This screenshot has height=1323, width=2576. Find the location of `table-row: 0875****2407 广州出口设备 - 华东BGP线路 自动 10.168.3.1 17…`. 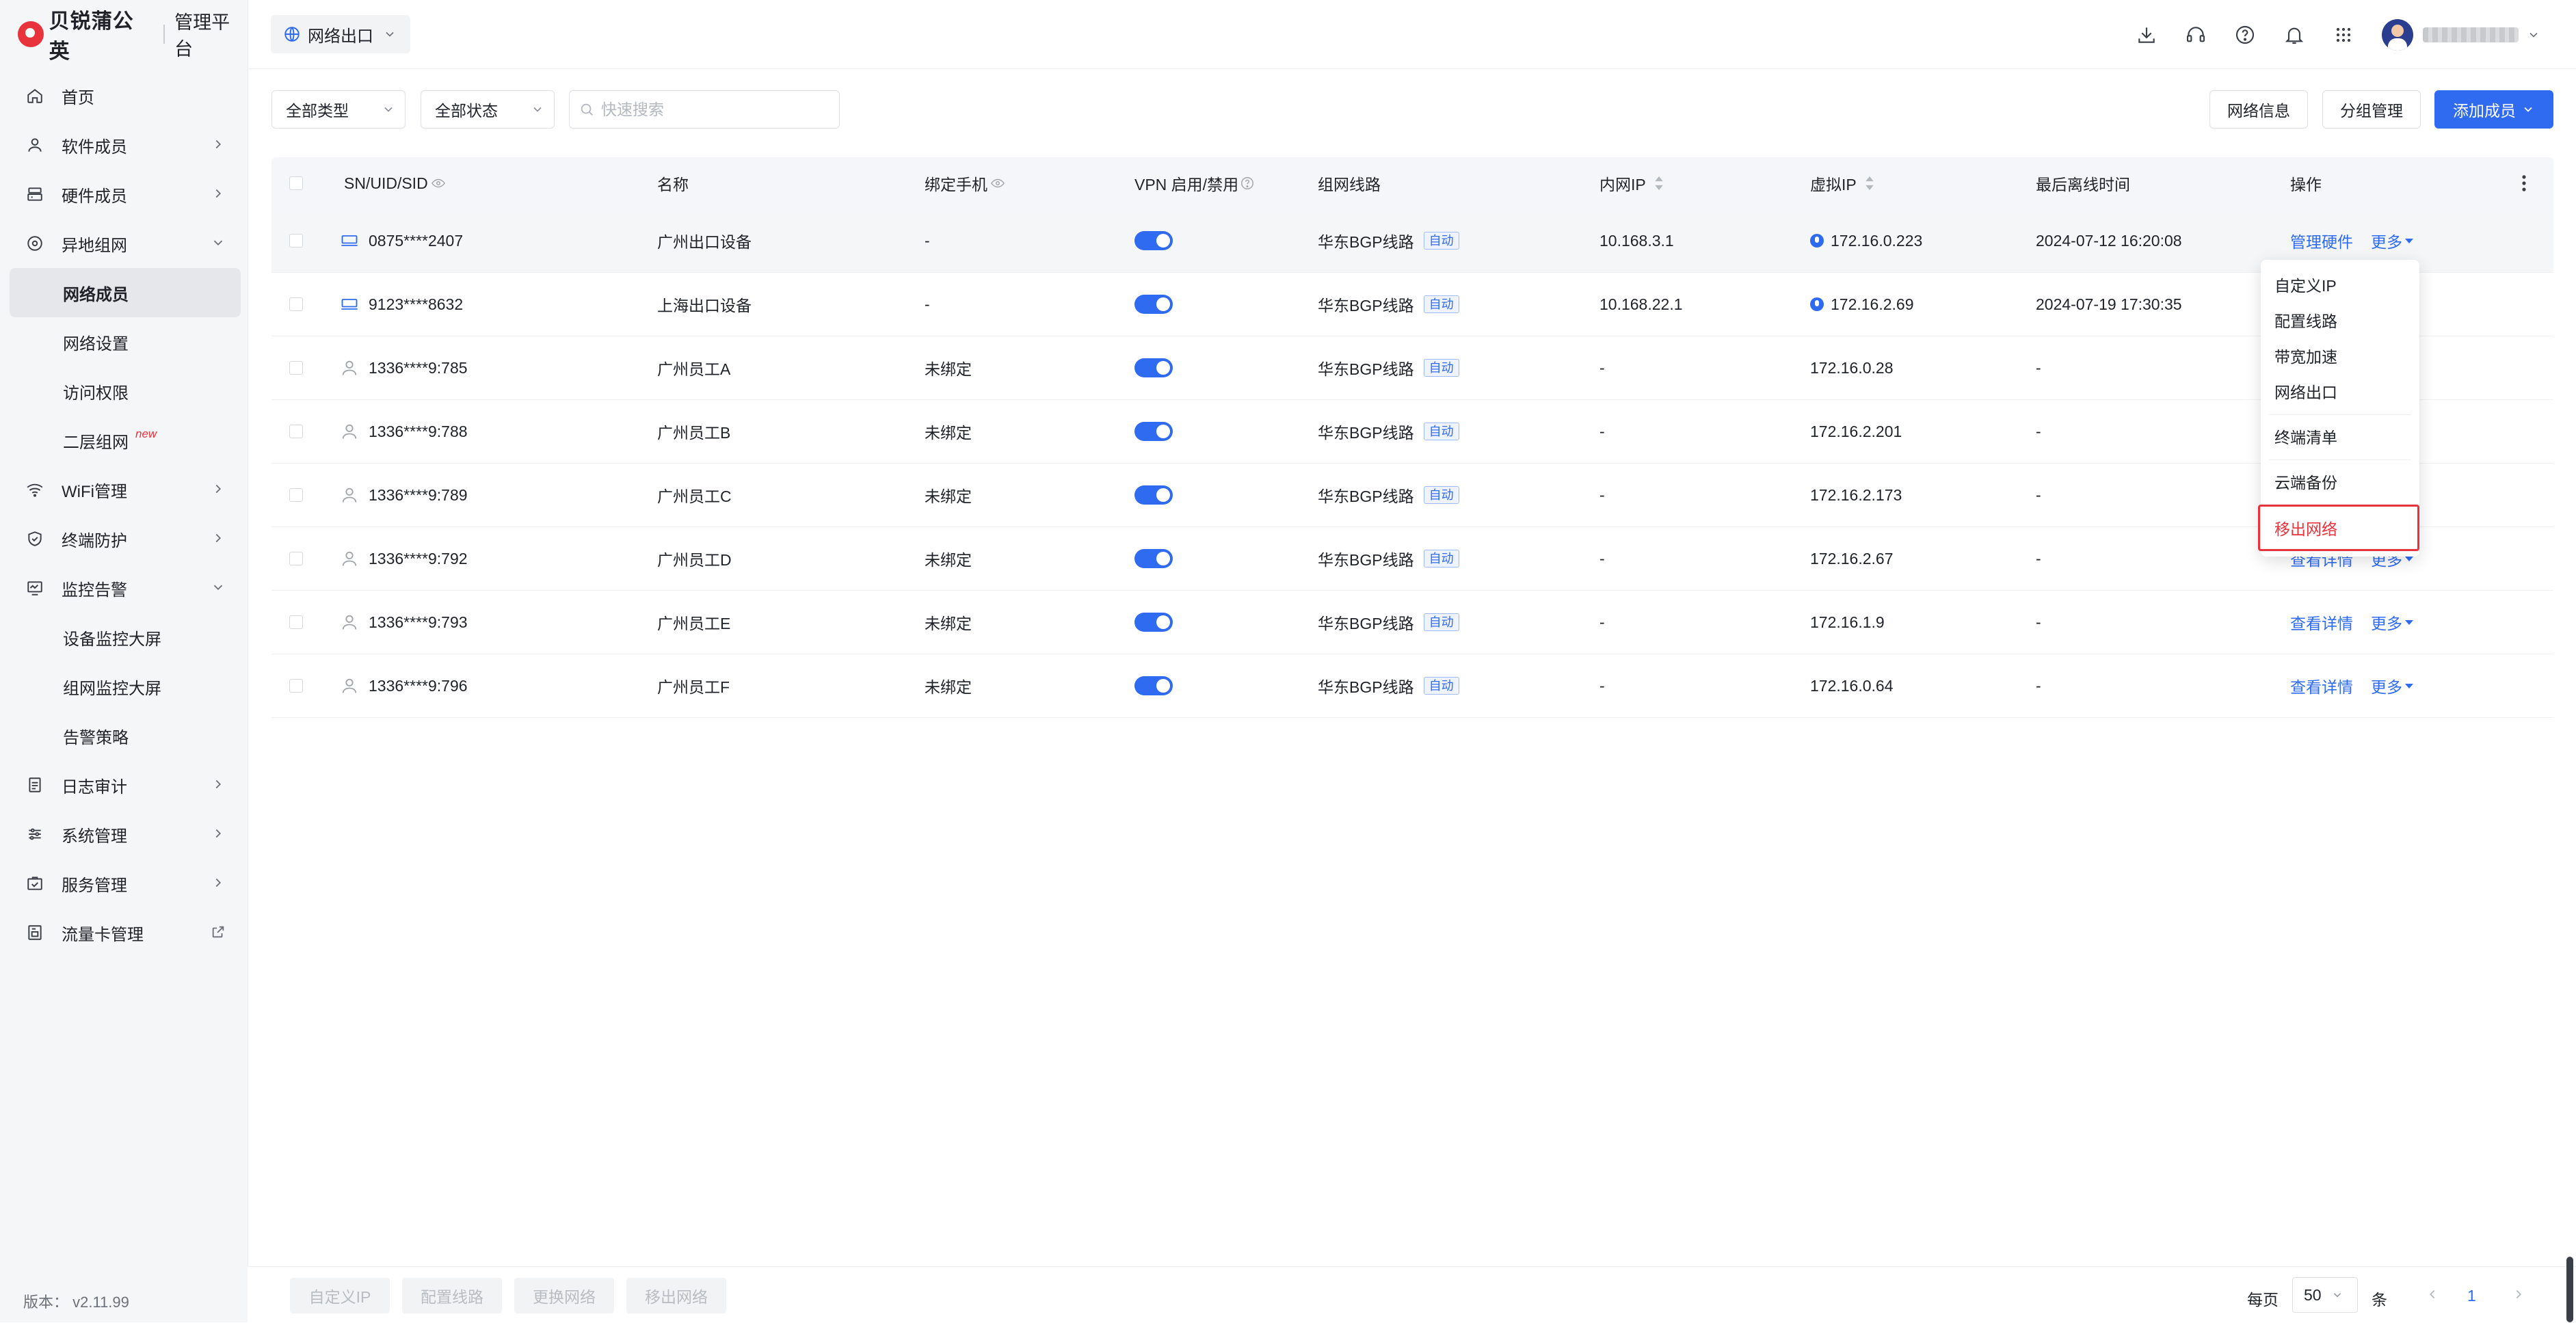

table-row: 0875****2407 广州出口设备 - 华东BGP线路 自动 10.168.3.1 17… is located at coordinates (1412, 241).